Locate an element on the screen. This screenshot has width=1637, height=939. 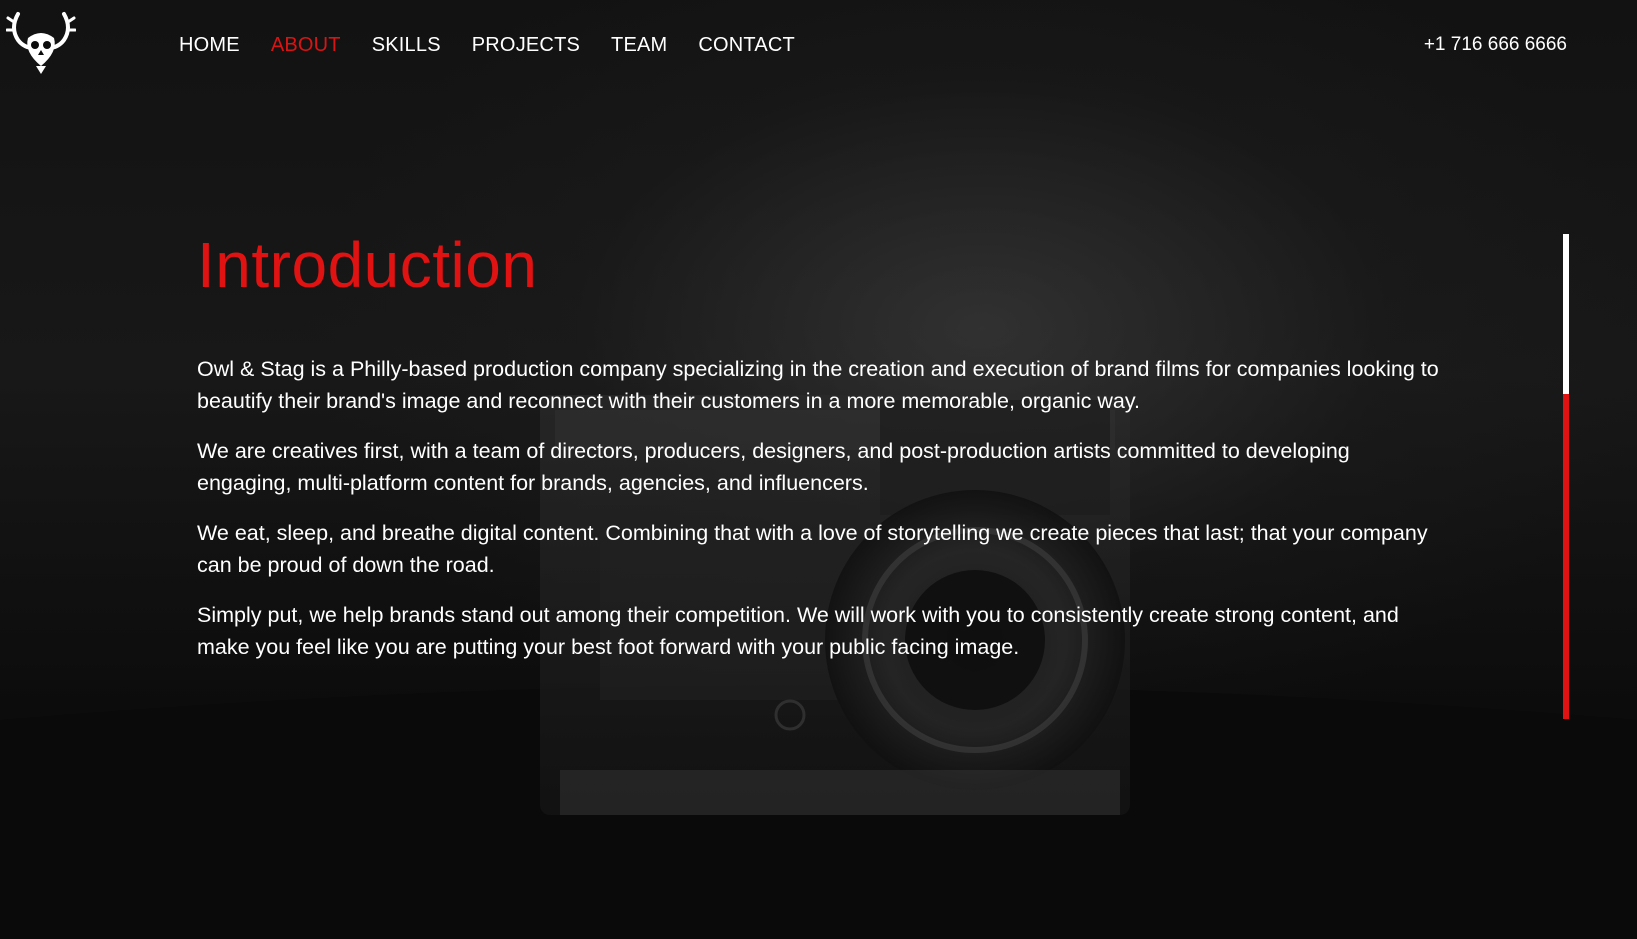
owl-stag-icon is located at coordinates (41, 41).